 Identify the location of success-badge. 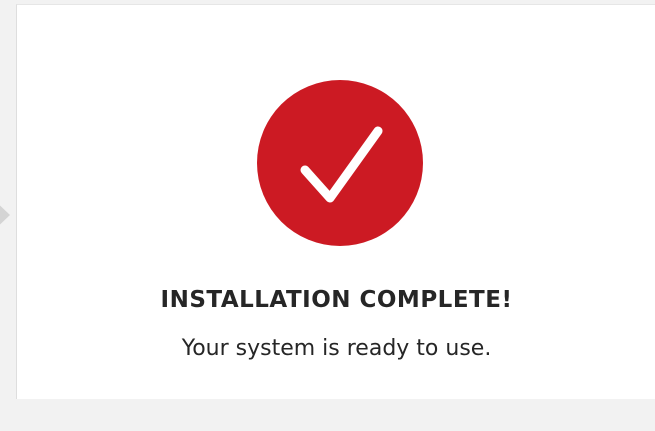
(340, 163).